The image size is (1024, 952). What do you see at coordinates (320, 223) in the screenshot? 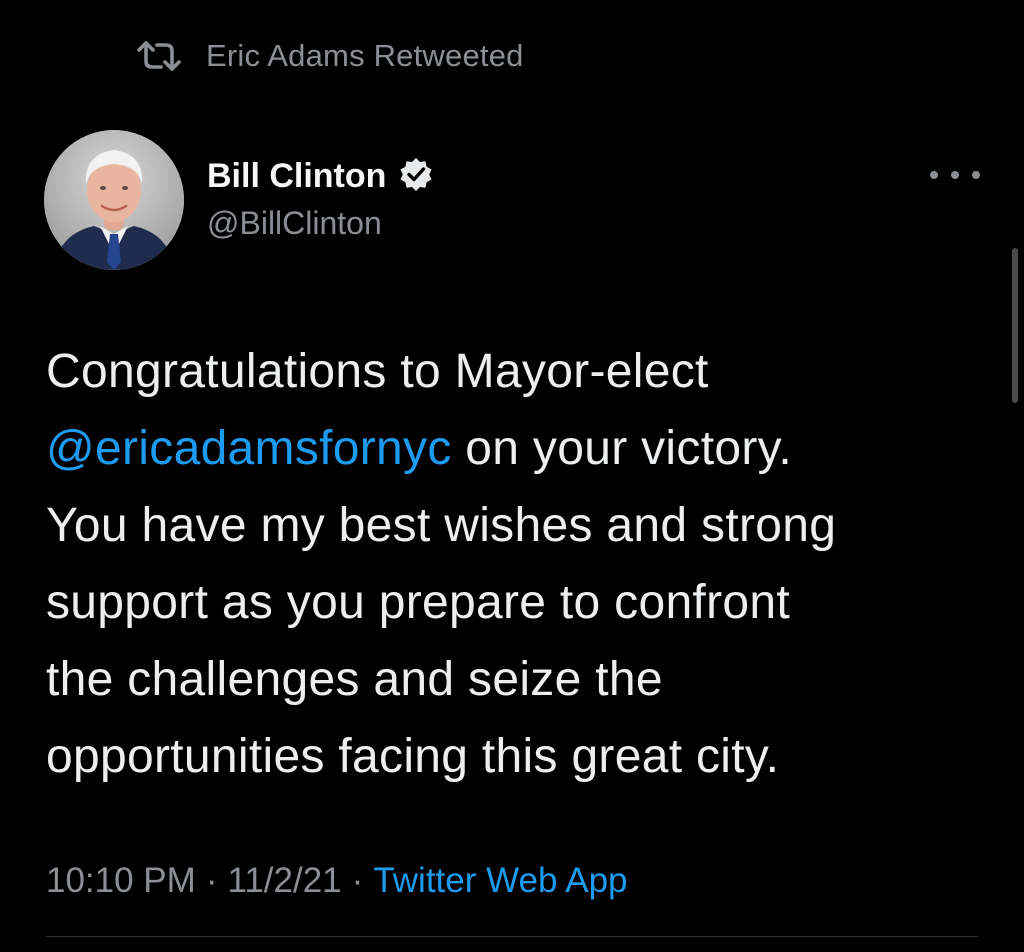
I see `author-handle: @BillClinton` at bounding box center [320, 223].